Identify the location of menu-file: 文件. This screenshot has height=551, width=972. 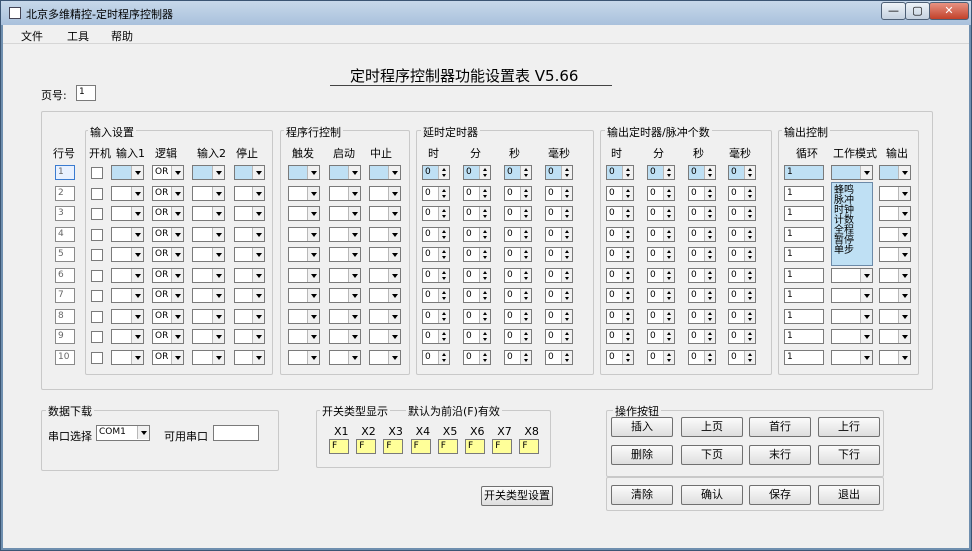
(32, 36).